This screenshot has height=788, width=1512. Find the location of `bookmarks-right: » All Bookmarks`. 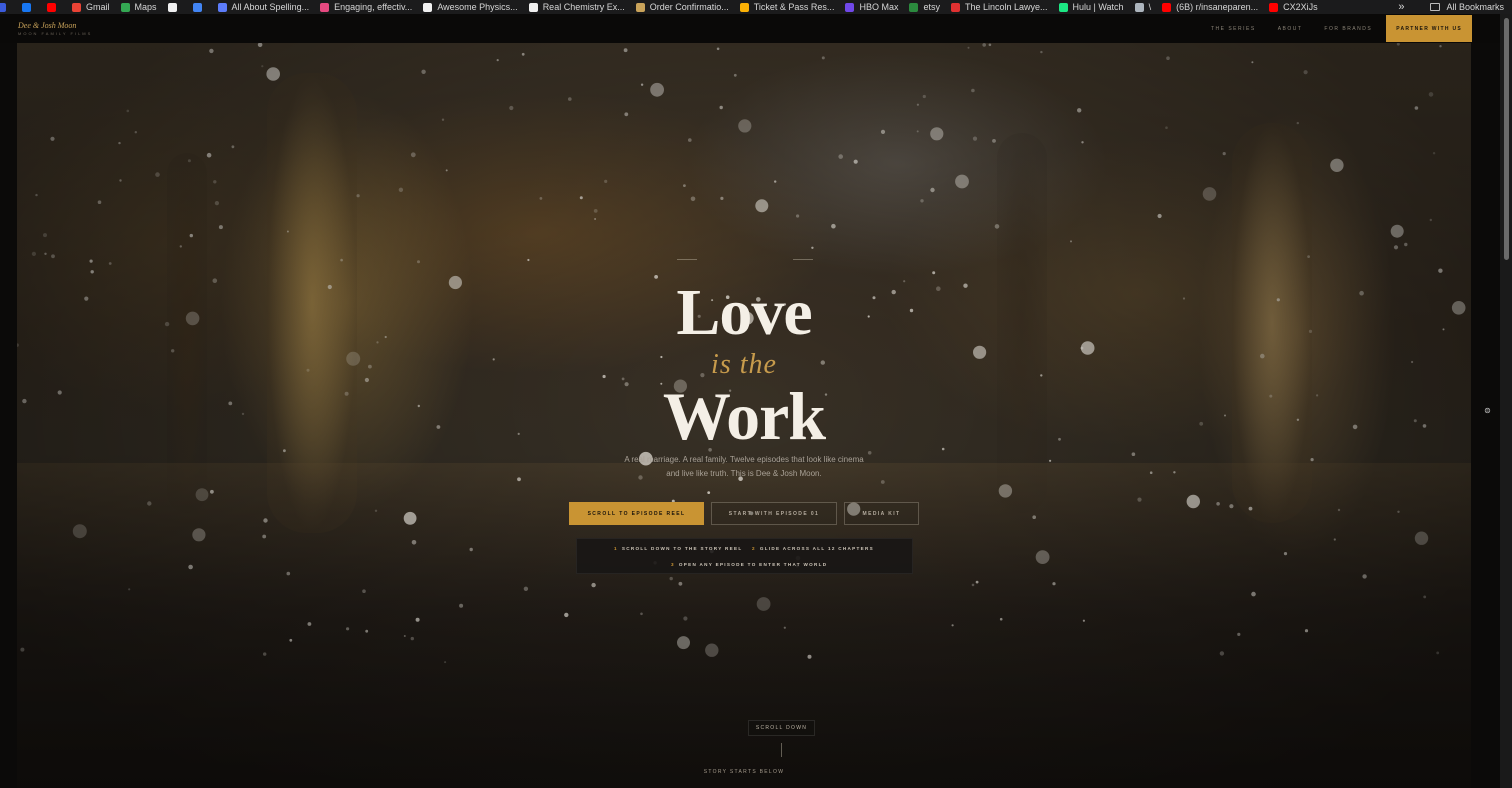

bookmarks-right: » All Bookmarks is located at coordinates (1448, 7).